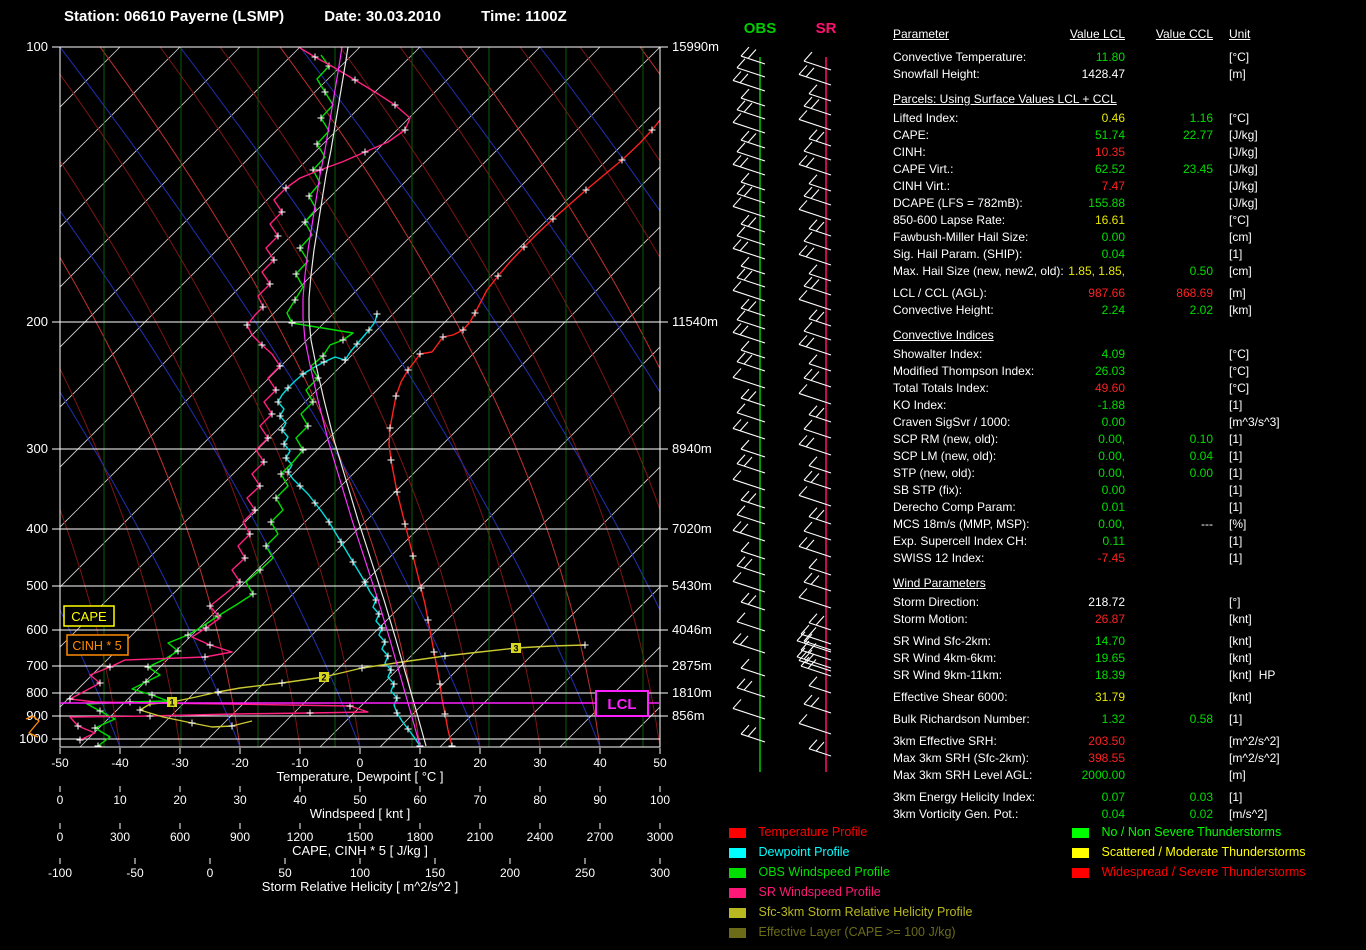 The image size is (1366, 950). Describe the element at coordinates (688, 715) in the screenshot. I see `svg-text: 856m` at that location.